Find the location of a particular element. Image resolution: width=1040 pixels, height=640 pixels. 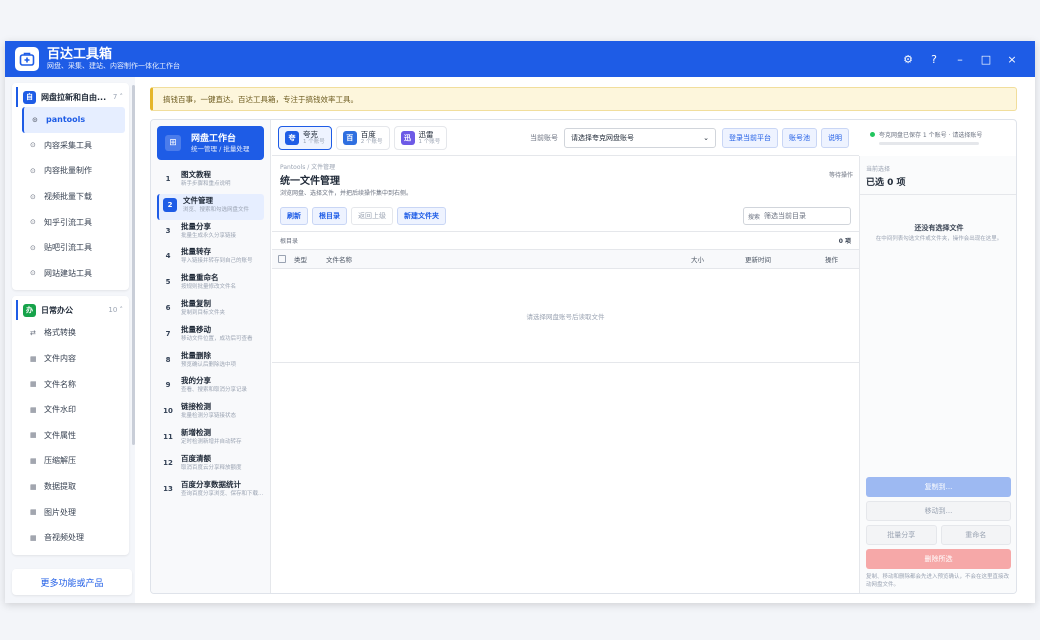

step-batch-share: 3 批量分享 批量生成永久分享链接 is located at coordinates (210, 233).